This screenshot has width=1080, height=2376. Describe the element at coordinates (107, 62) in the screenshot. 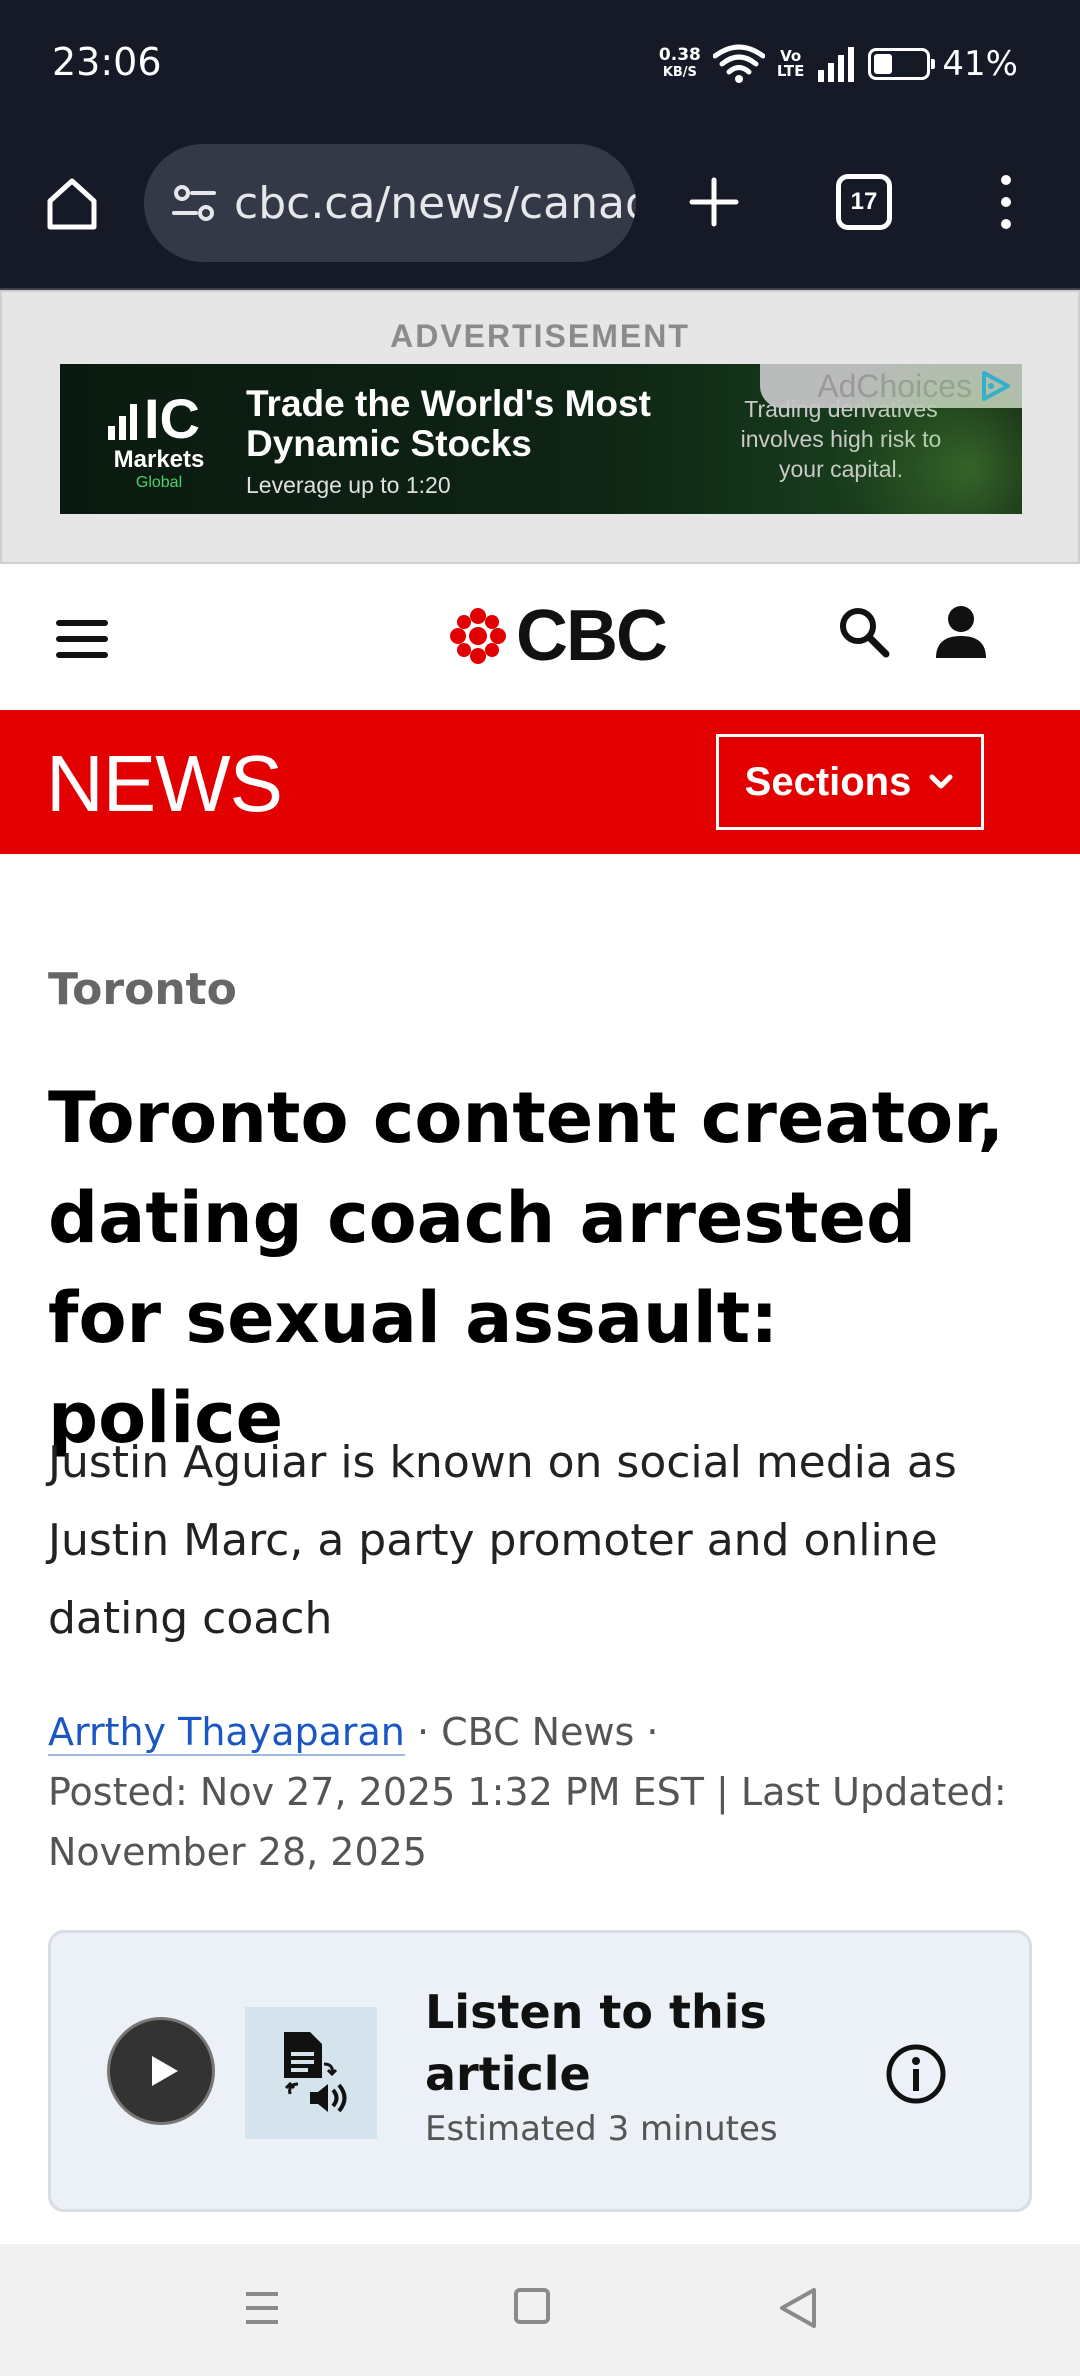

I see `status-time: 23:06` at that location.